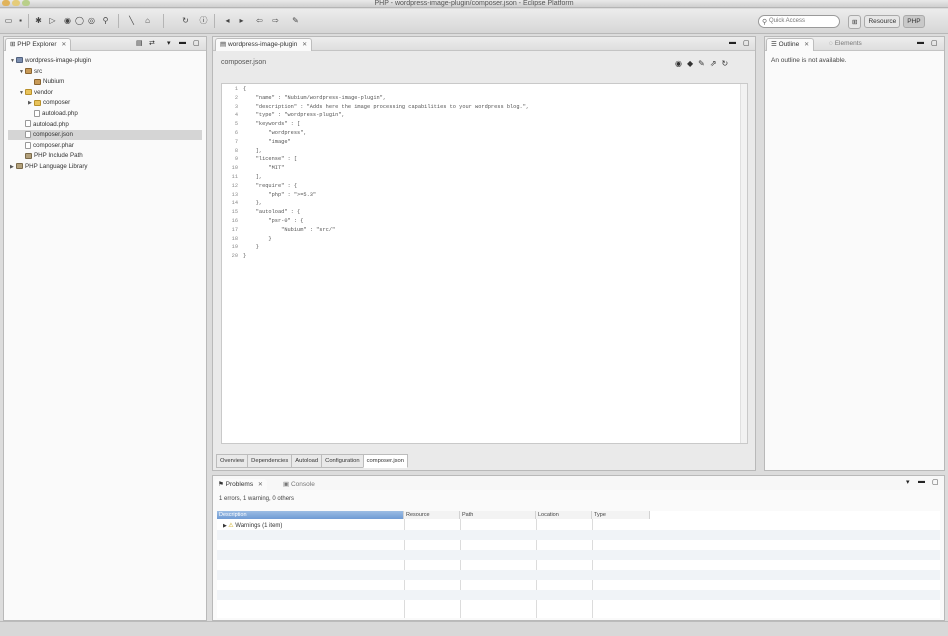 The width and height of the screenshot is (948, 636). I want to click on open-type-icon: ╲, so click(131, 20).